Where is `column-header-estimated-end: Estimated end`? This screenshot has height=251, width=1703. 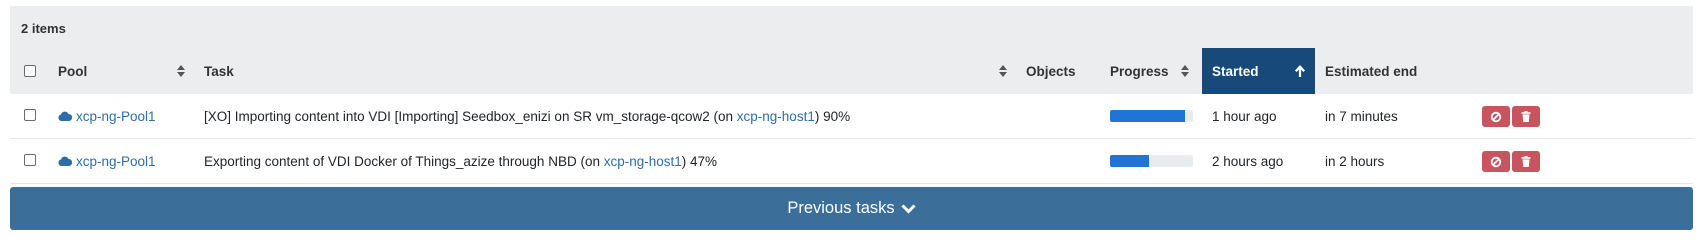 column-header-estimated-end: Estimated end is located at coordinates (1400, 71).